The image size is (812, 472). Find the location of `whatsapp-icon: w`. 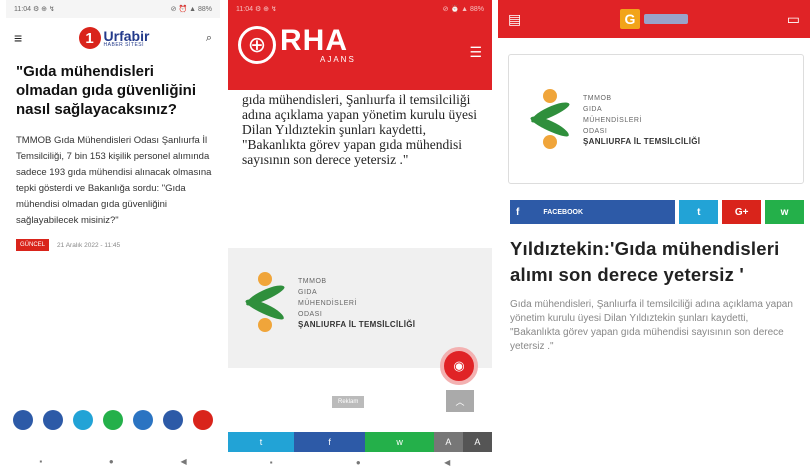

whatsapp-icon: w is located at coordinates (784, 212).